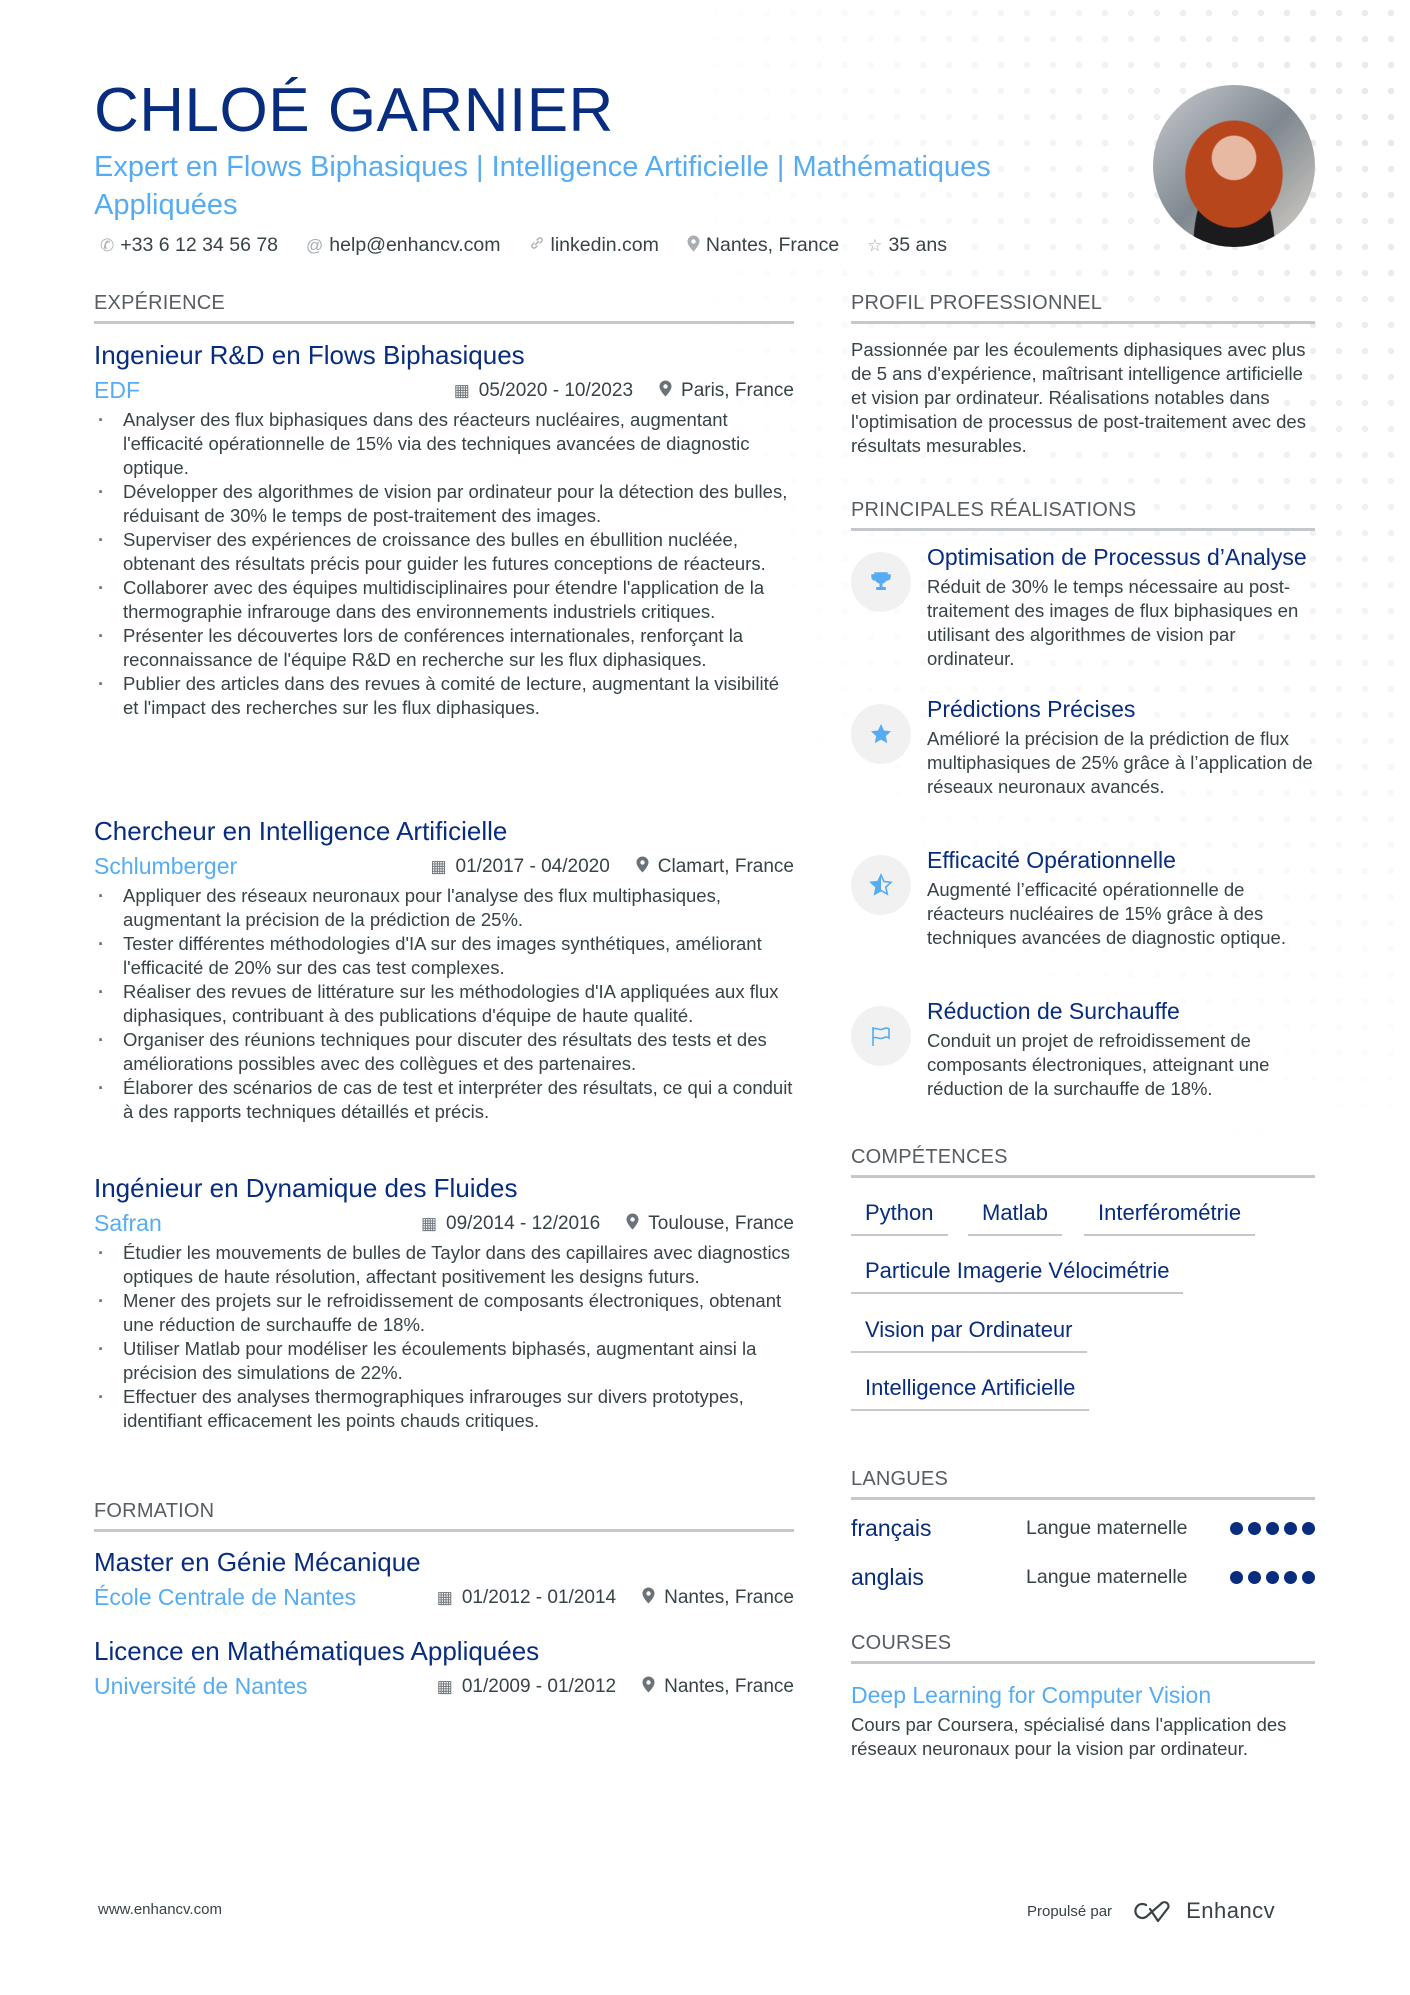 The height and width of the screenshot is (1995, 1410). What do you see at coordinates (1170, 1218) in the screenshot?
I see `skill-tag: Interférométrie` at bounding box center [1170, 1218].